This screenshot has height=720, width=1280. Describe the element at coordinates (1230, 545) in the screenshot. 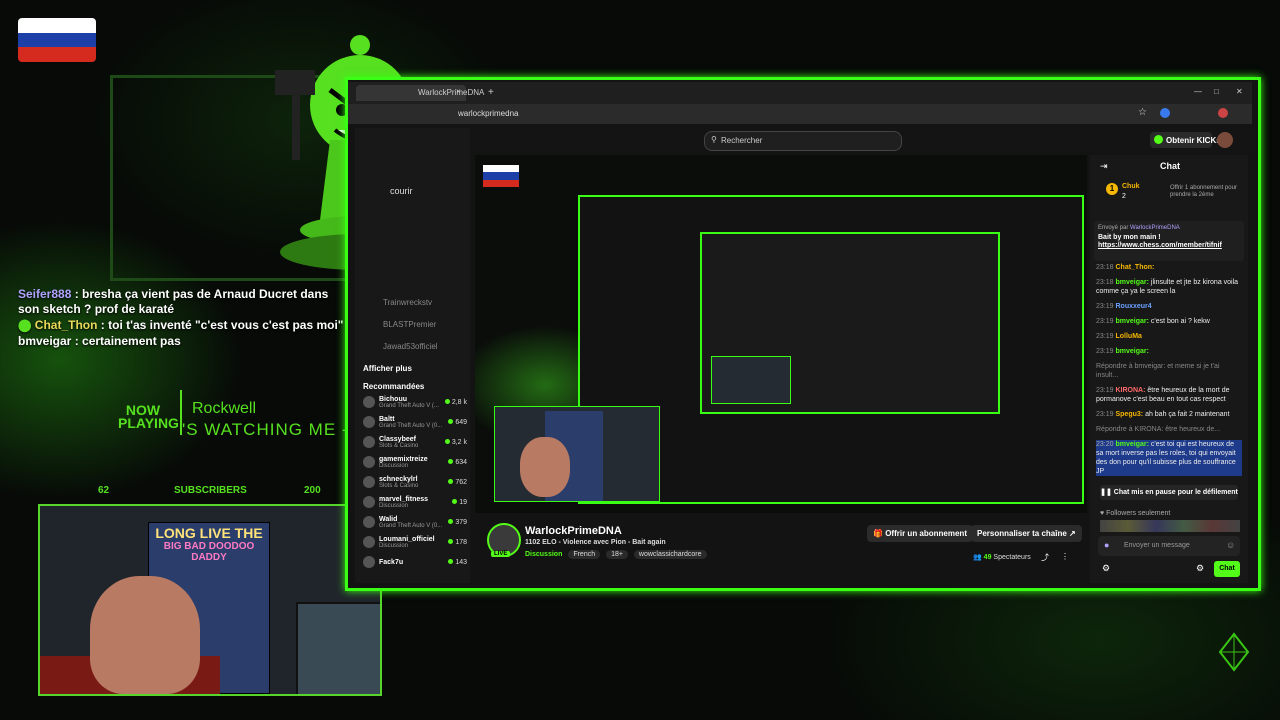

I see `emoji-icon: ☺` at that location.